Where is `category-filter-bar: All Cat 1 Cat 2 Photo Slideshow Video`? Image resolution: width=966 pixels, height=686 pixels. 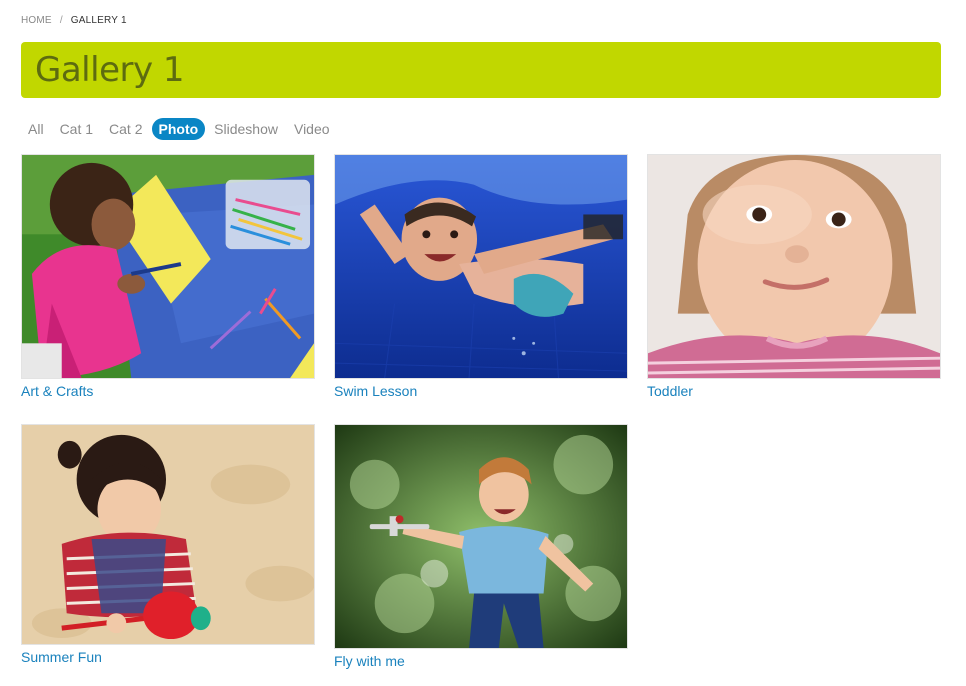 category-filter-bar: All Cat 1 Cat 2 Photo Slideshow Video is located at coordinates (180, 129).